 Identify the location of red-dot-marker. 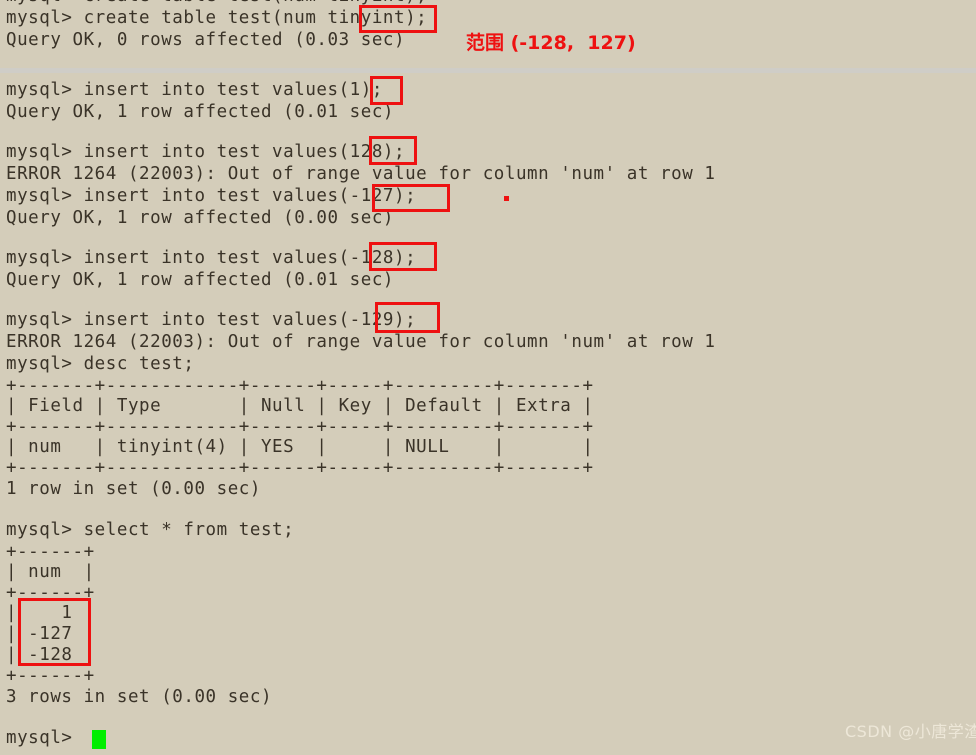
(506, 198).